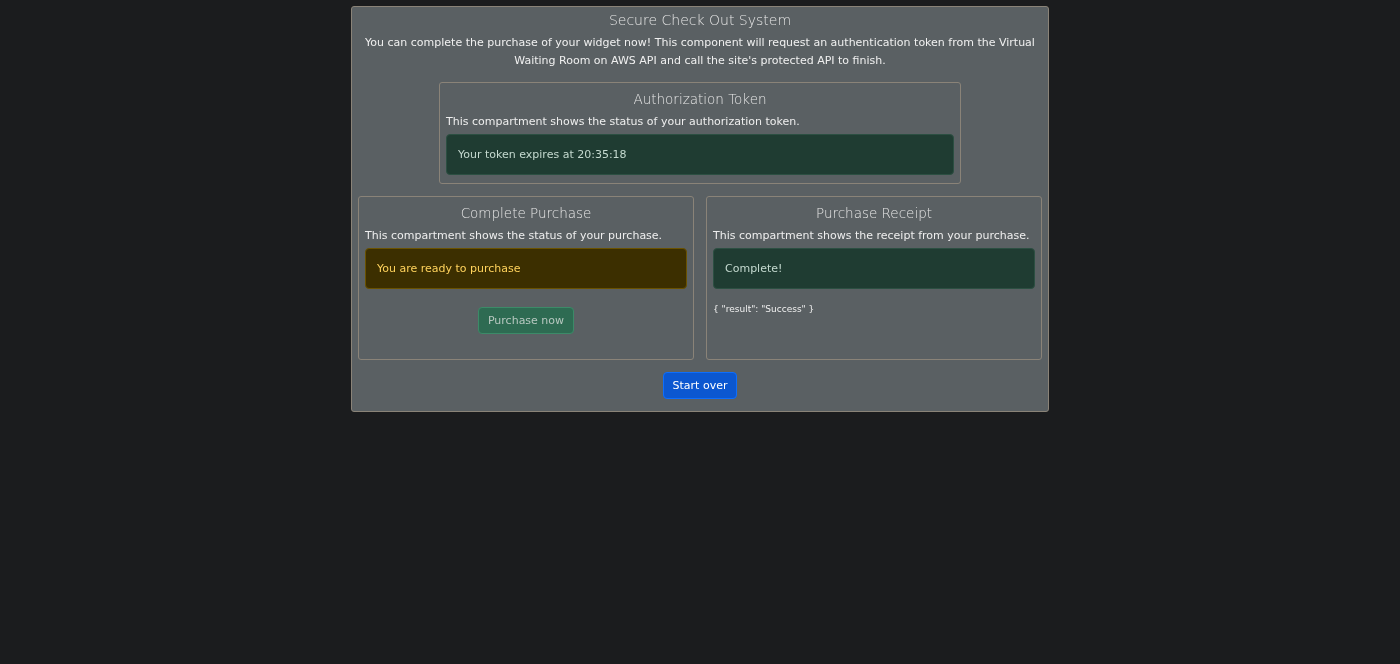 Image resolution: width=1400 pixels, height=664 pixels. I want to click on start-over-button: Start over, so click(700, 385).